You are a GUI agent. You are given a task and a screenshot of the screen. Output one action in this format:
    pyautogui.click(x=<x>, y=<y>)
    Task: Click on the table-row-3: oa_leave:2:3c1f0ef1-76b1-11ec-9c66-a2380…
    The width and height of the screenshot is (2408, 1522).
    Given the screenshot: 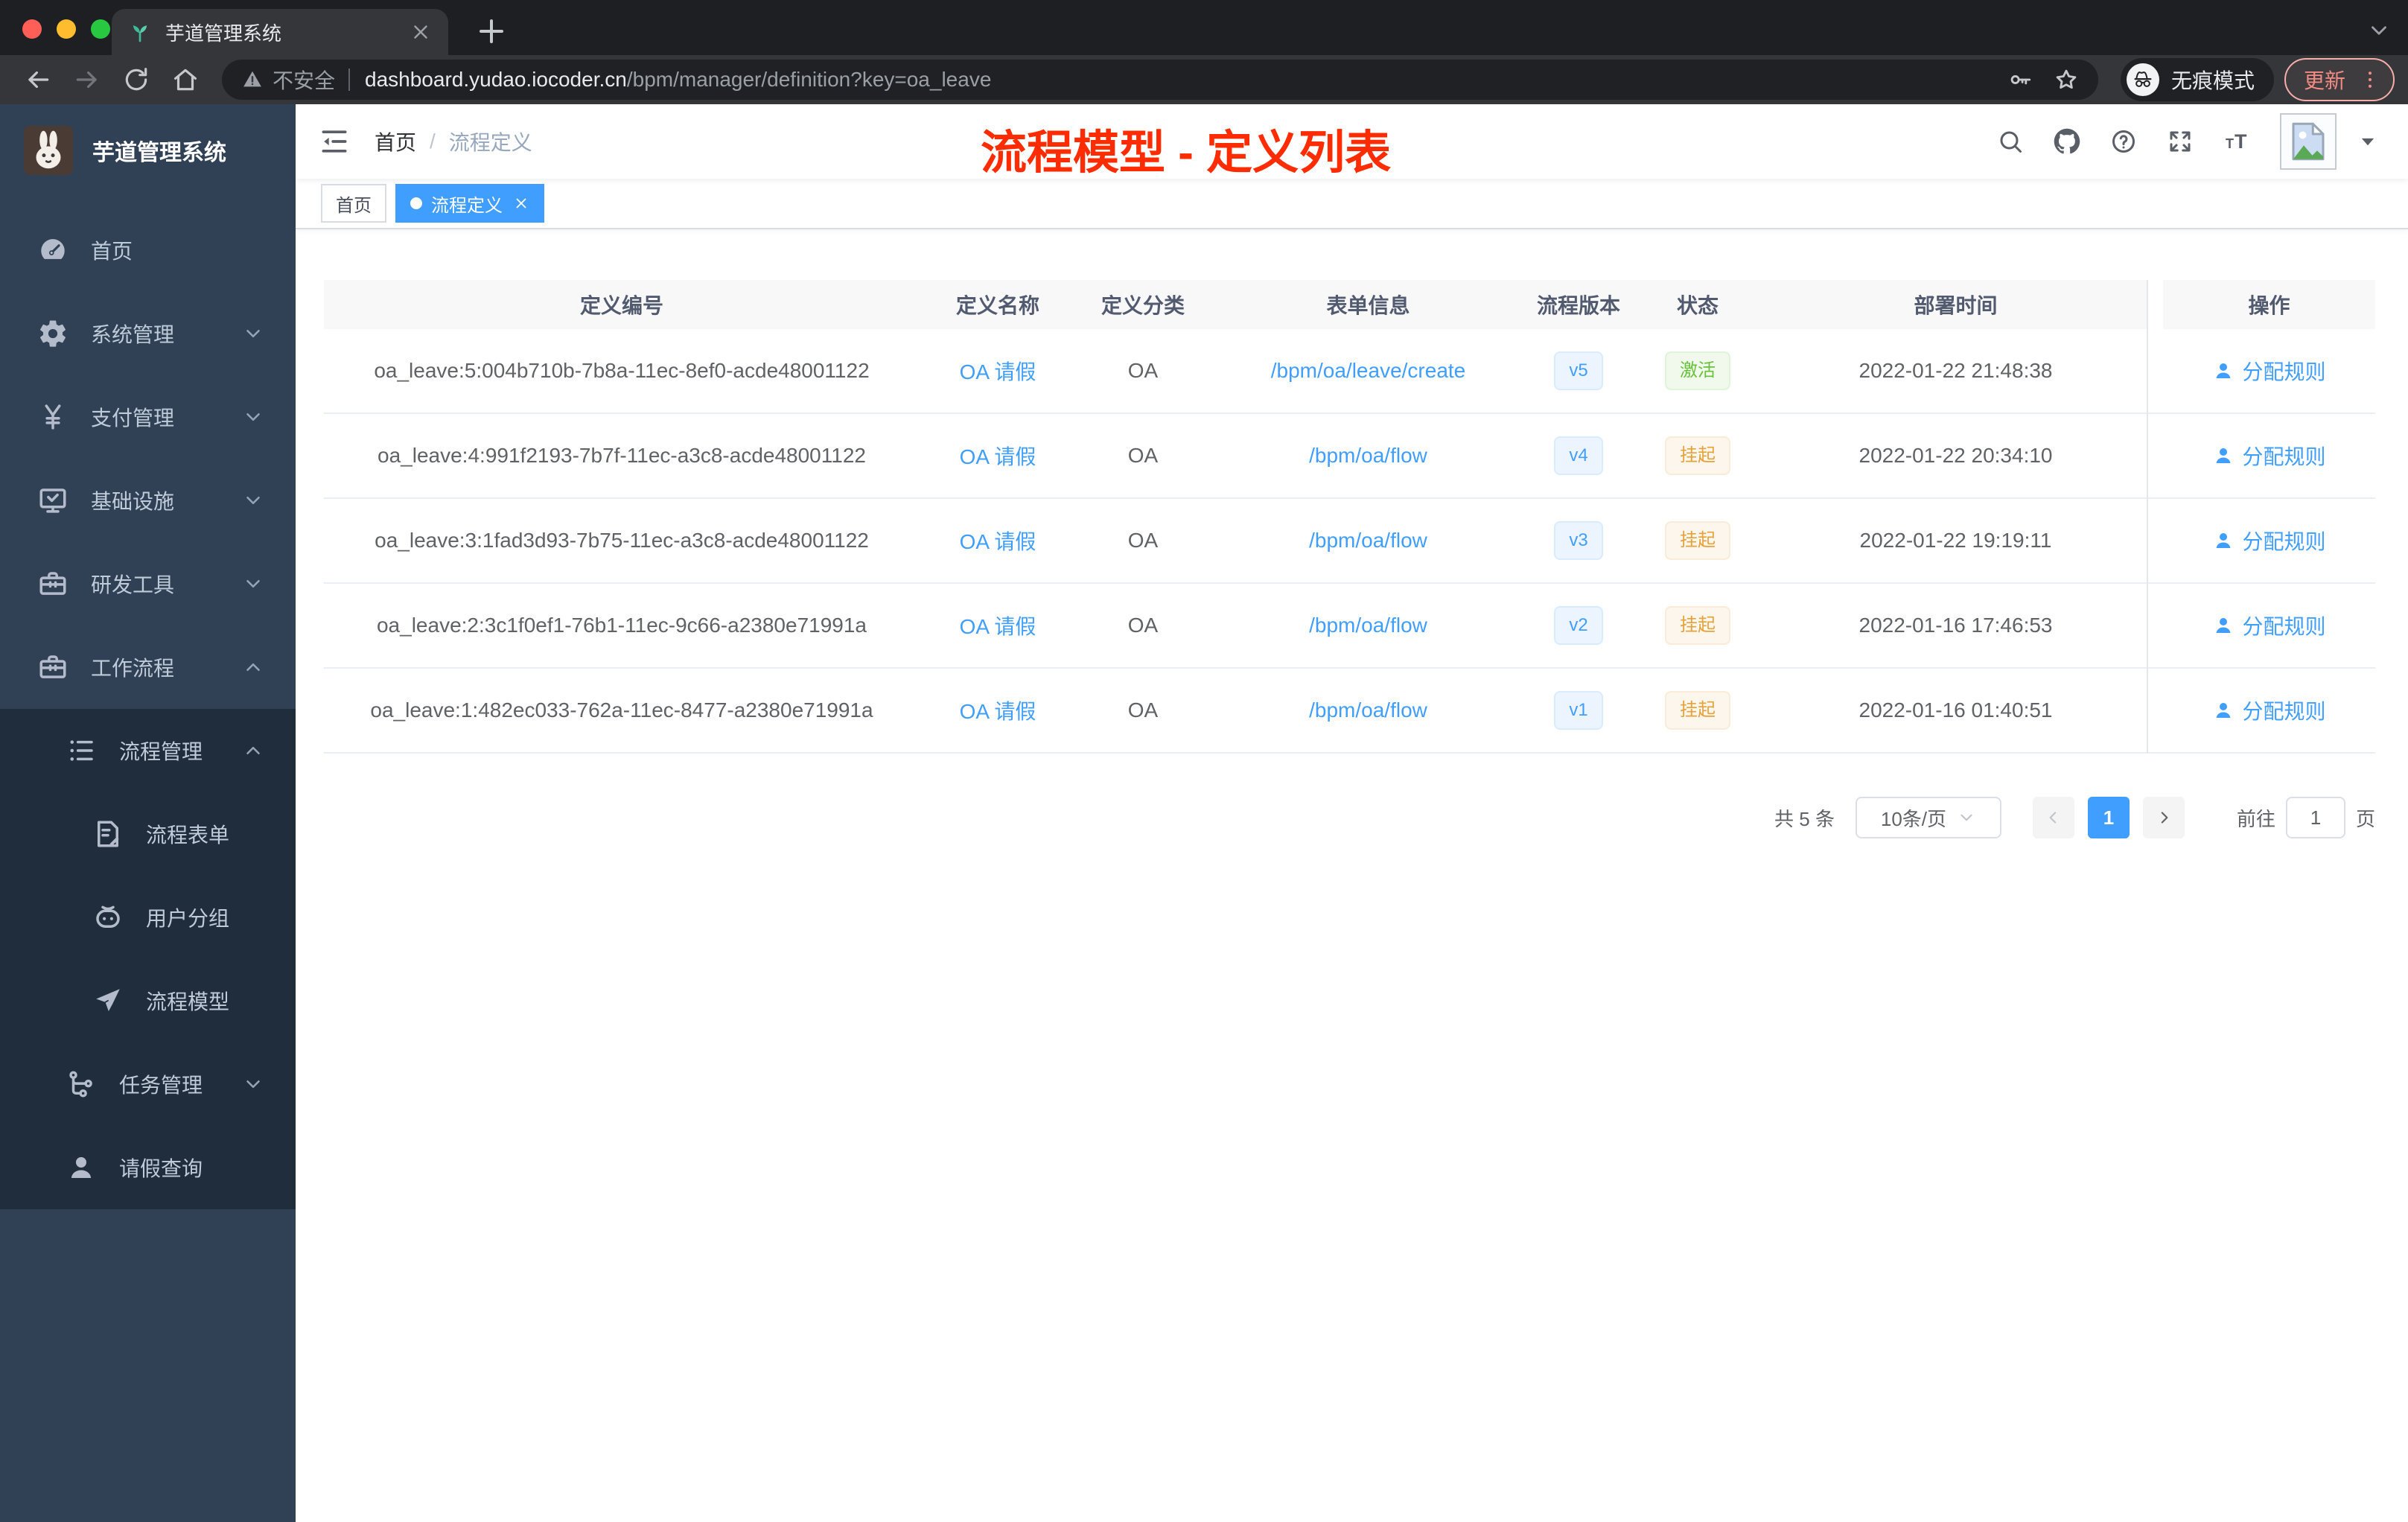 What is the action you would take?
    pyautogui.click(x=1349, y=626)
    